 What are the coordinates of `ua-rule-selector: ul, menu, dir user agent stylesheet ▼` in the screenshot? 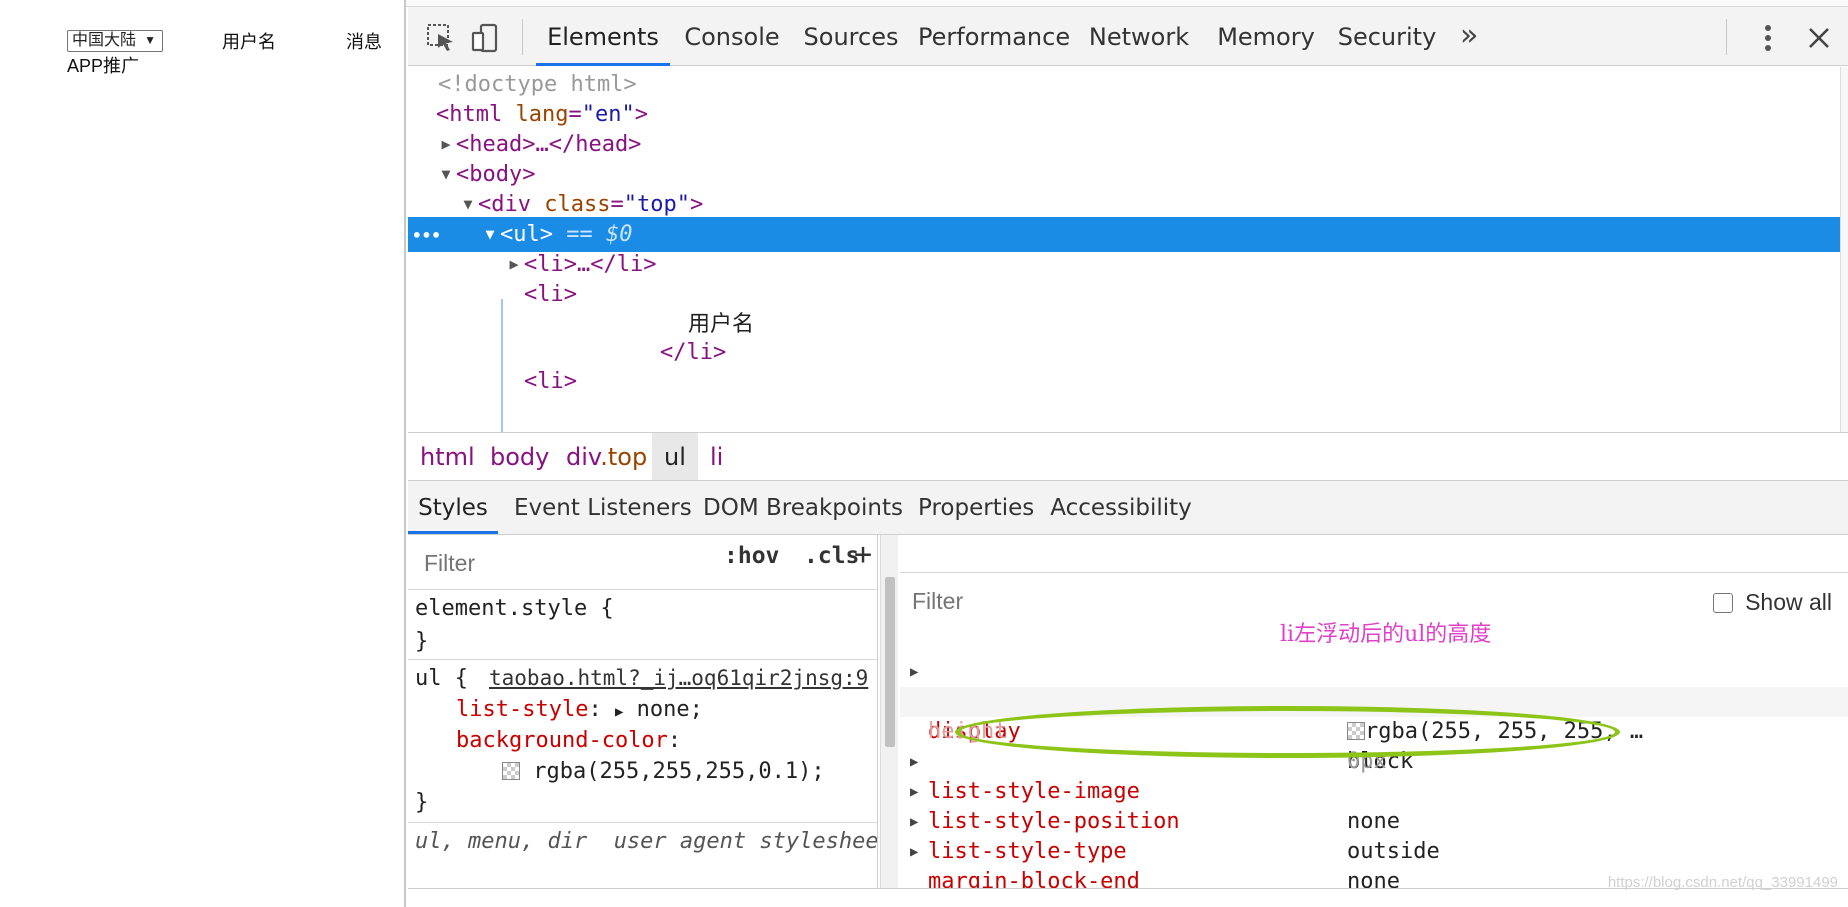 It's located at (646, 841).